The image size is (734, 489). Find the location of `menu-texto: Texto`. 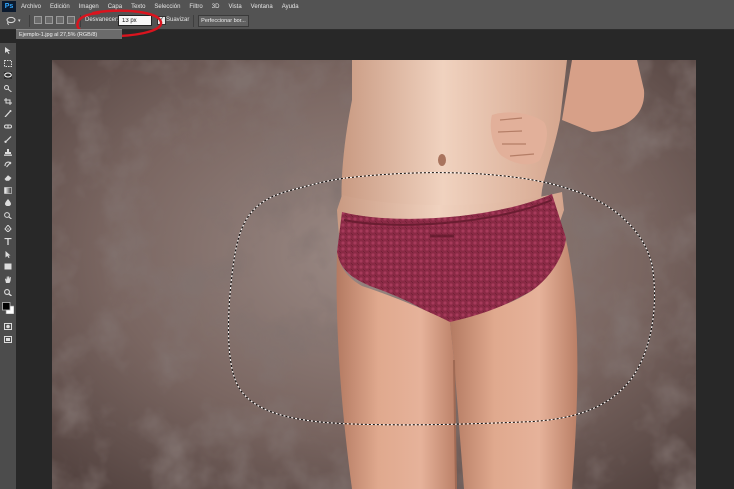

menu-texto: Texto is located at coordinates (138, 7).